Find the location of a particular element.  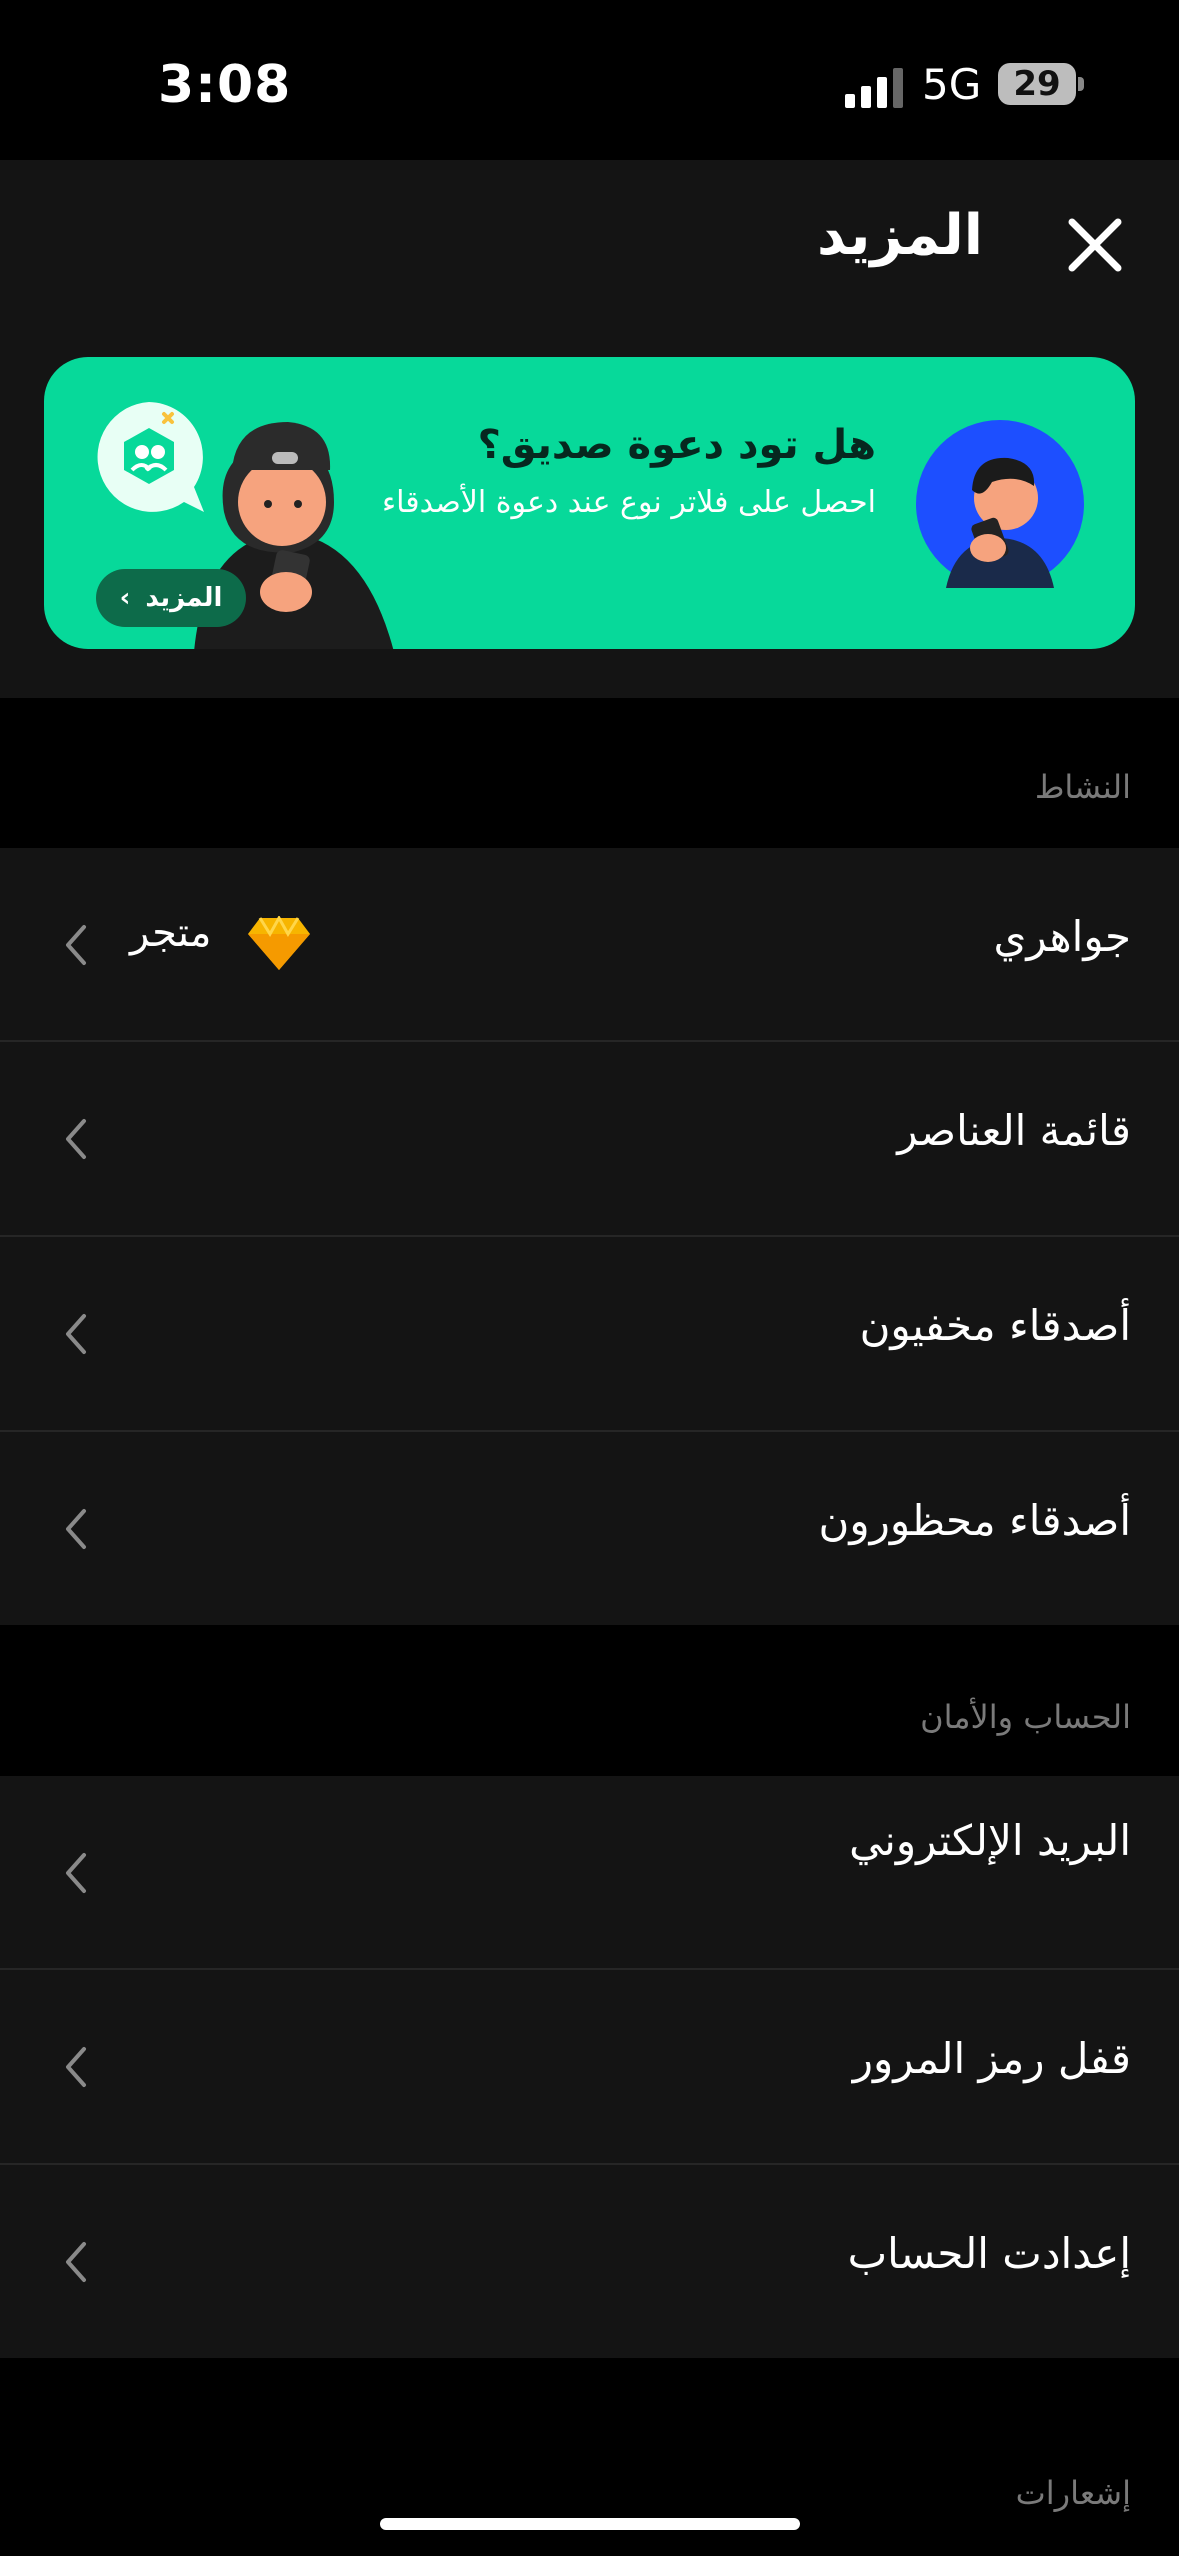

banner-title: هل تود دعوة صديق؟ is located at coordinates (676, 445).